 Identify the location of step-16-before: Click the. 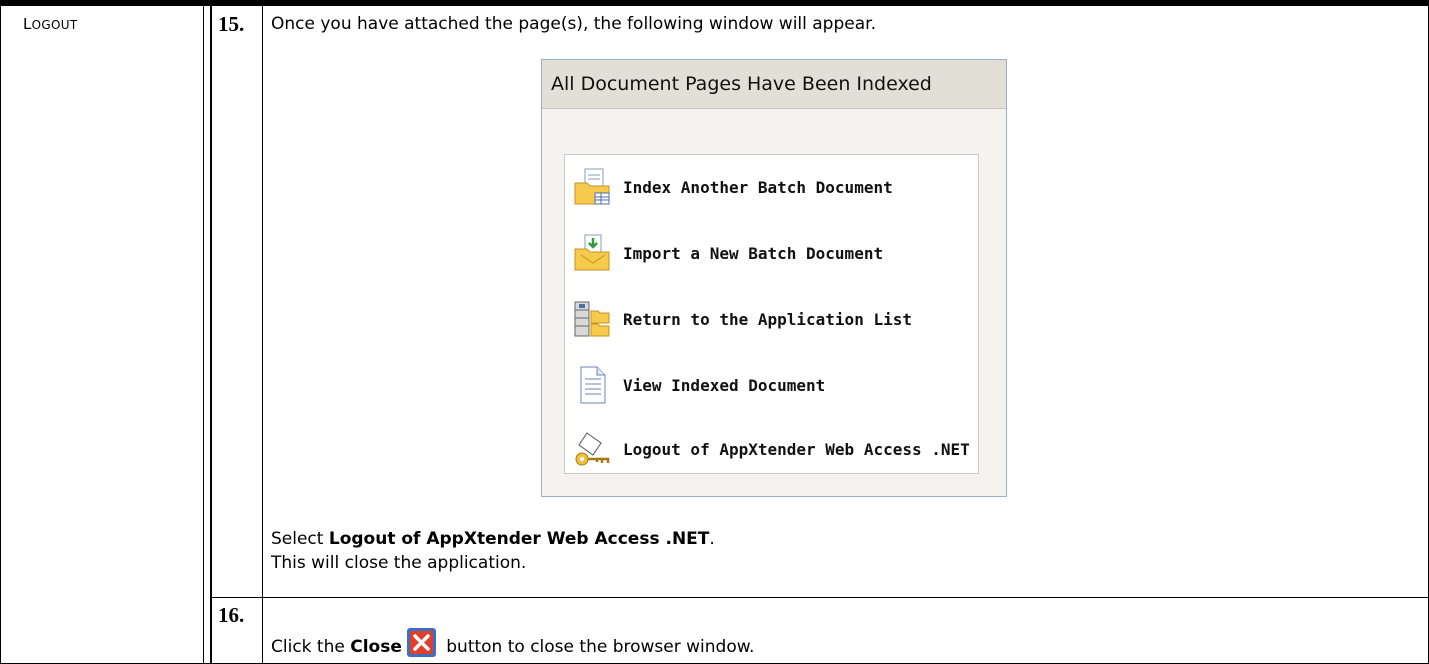
(311, 647).